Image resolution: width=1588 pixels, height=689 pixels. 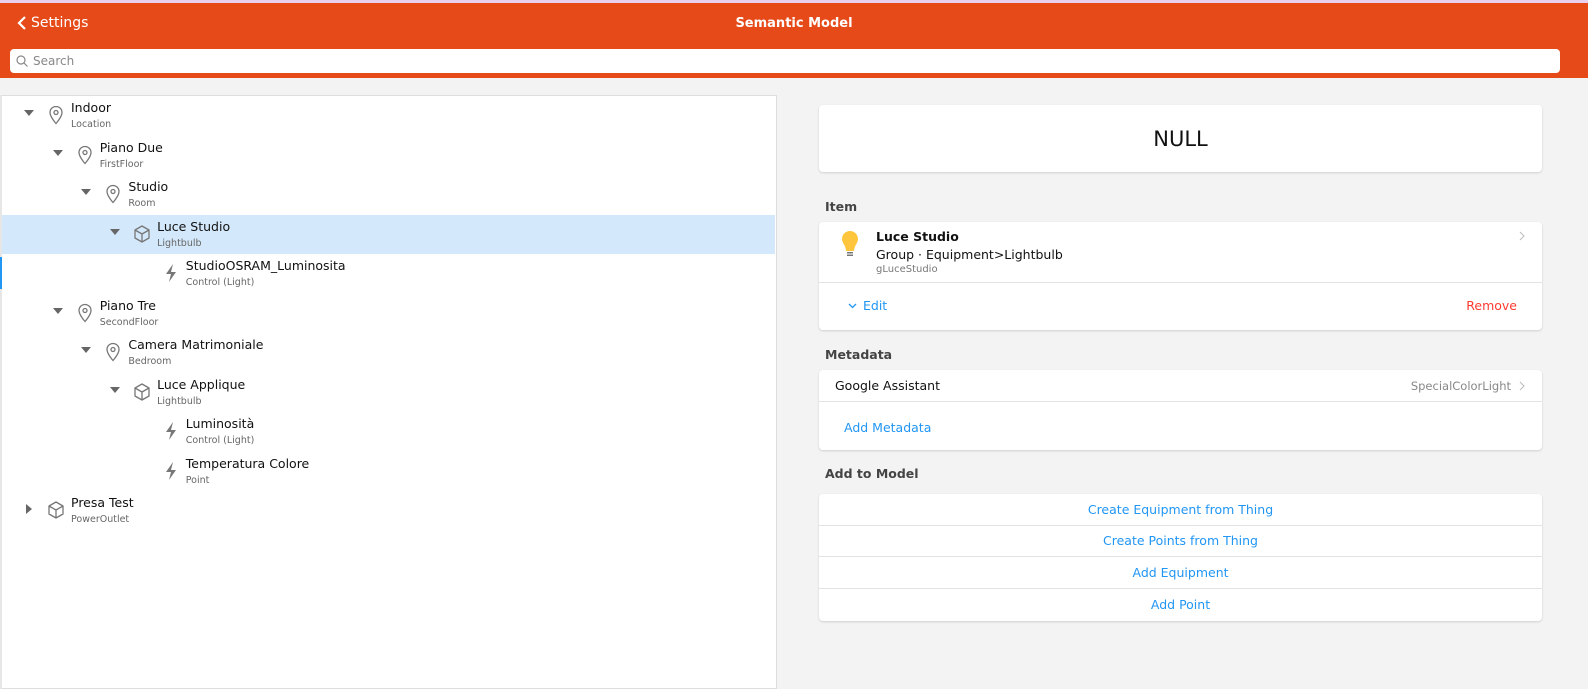 What do you see at coordinates (388, 195) in the screenshot?
I see `tree-item: Studio Room` at bounding box center [388, 195].